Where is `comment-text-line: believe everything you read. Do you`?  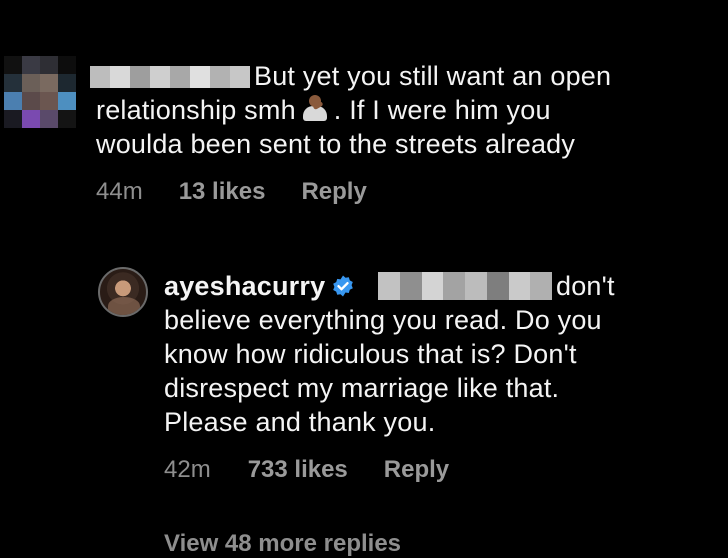
comment-text-line: believe everything you read. Do you is located at coordinates (383, 320).